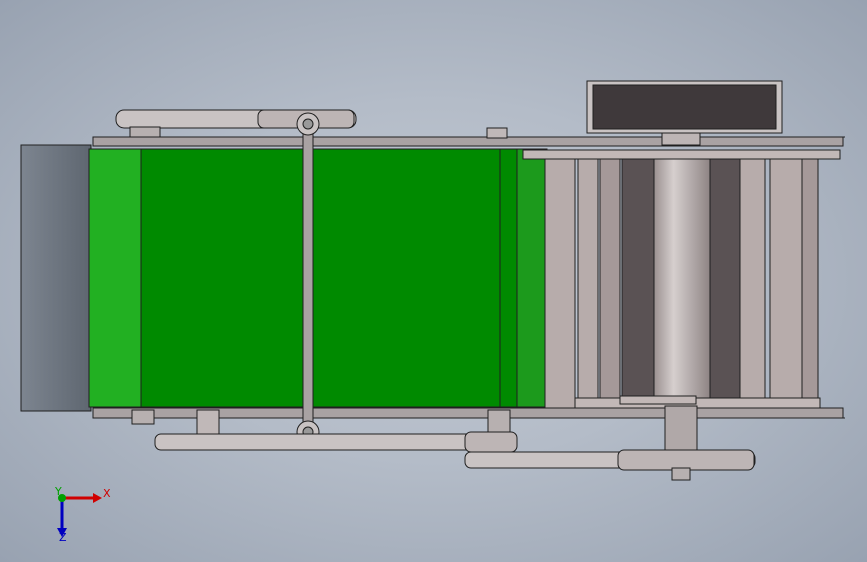  What do you see at coordinates (107, 493) in the screenshot?
I see `x-axis-label: X` at bounding box center [107, 493].